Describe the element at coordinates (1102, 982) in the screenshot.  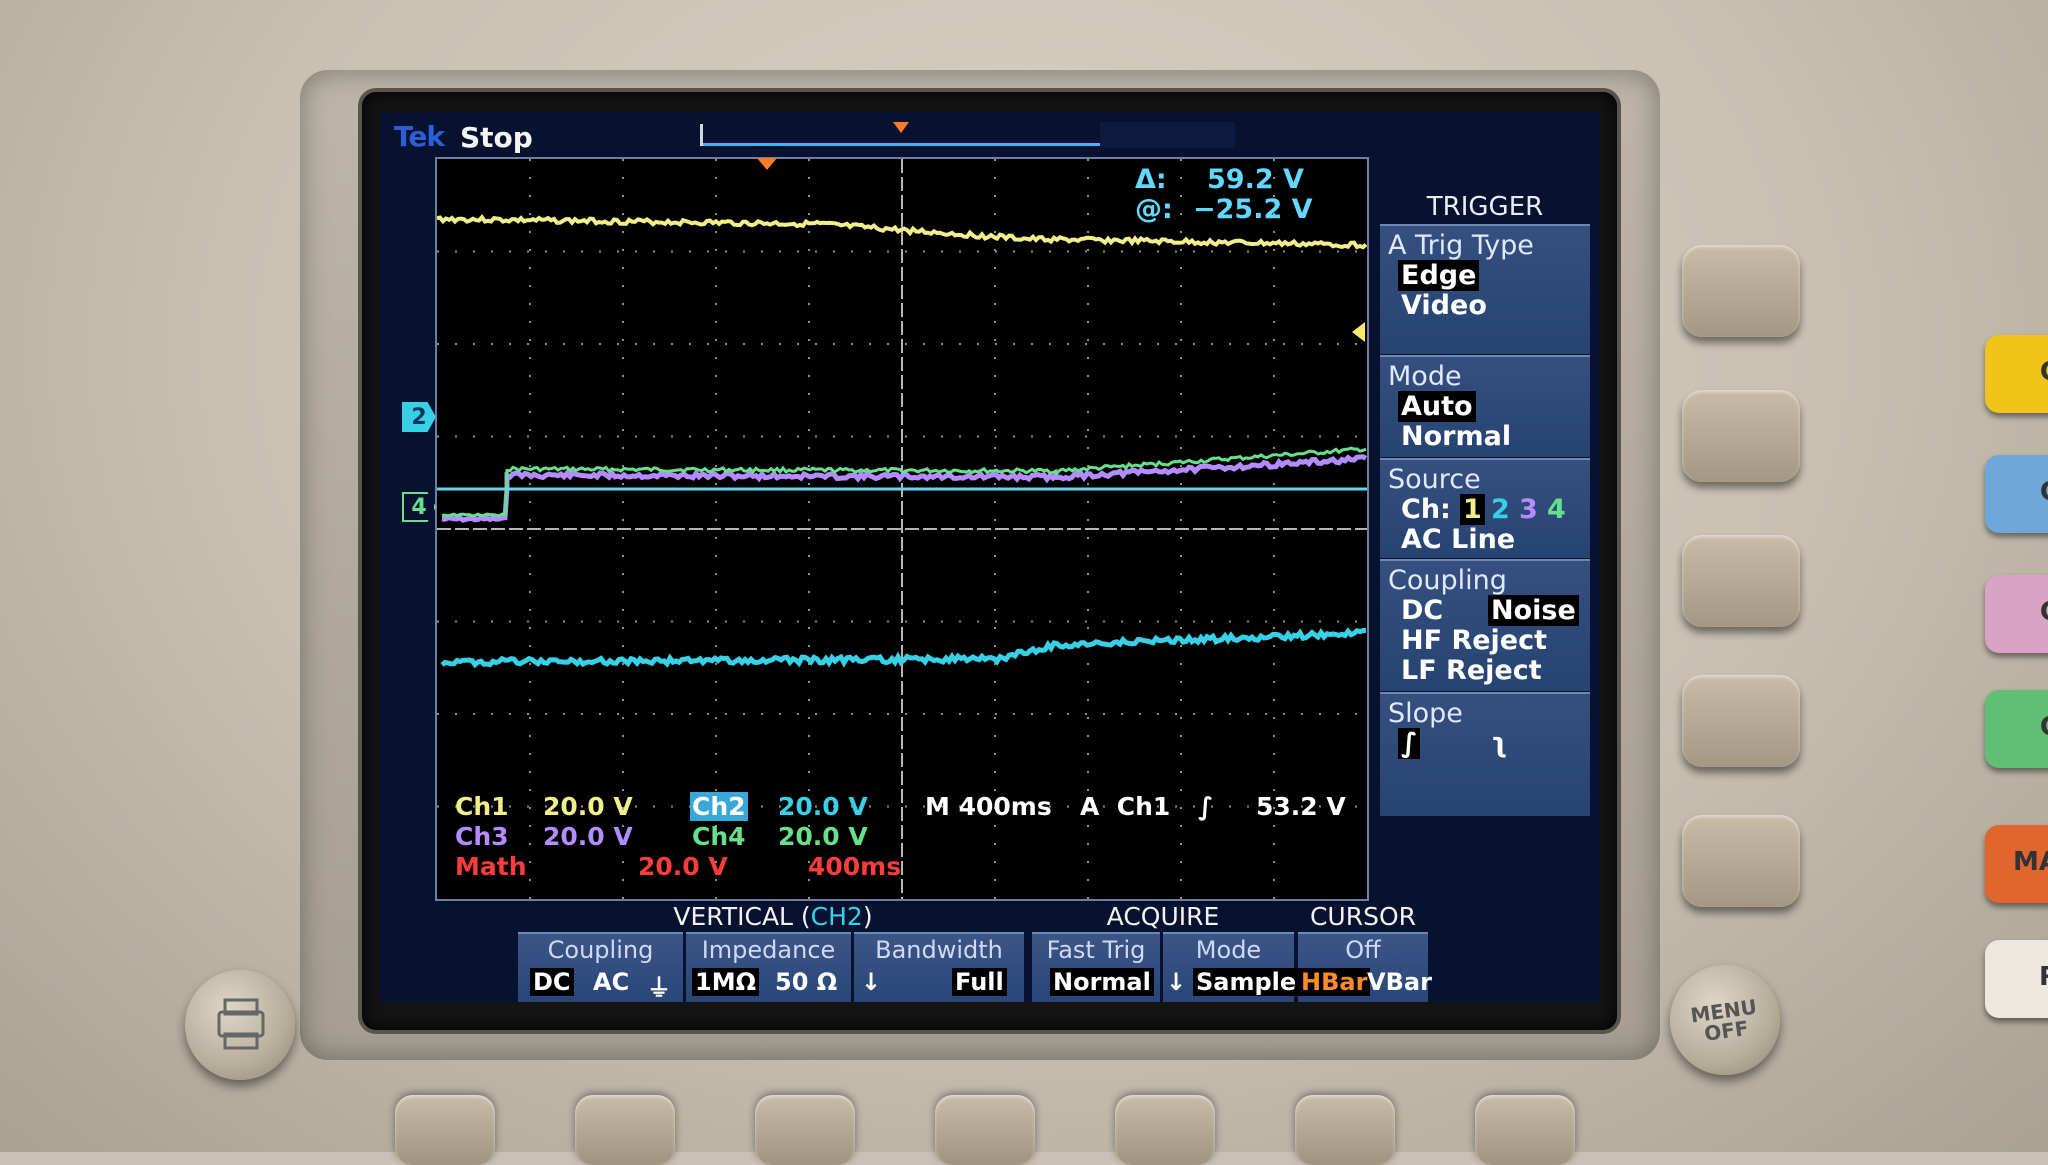
I see `fast-trig-value: Normal` at that location.